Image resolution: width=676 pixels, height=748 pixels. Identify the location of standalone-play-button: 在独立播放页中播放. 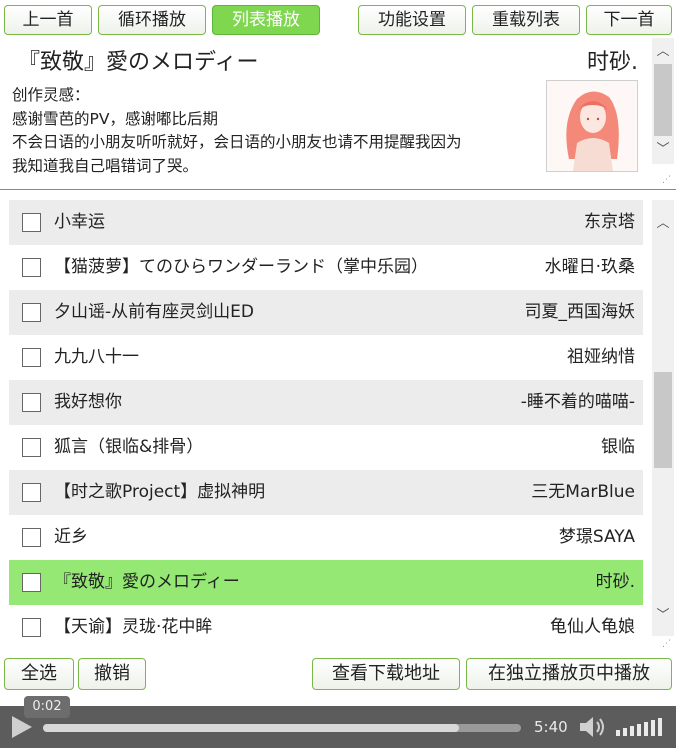
(569, 674).